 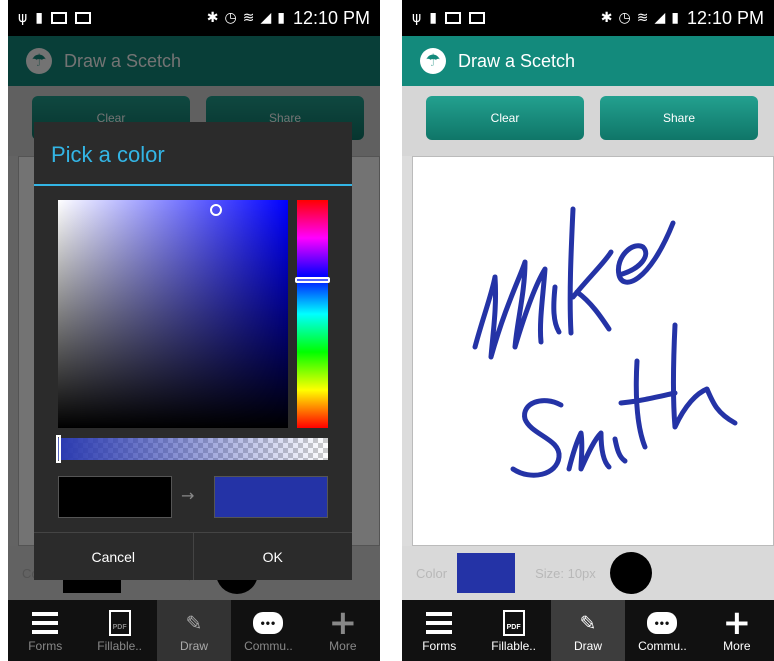 I want to click on ink-stroke-k, so click(x=590, y=271).